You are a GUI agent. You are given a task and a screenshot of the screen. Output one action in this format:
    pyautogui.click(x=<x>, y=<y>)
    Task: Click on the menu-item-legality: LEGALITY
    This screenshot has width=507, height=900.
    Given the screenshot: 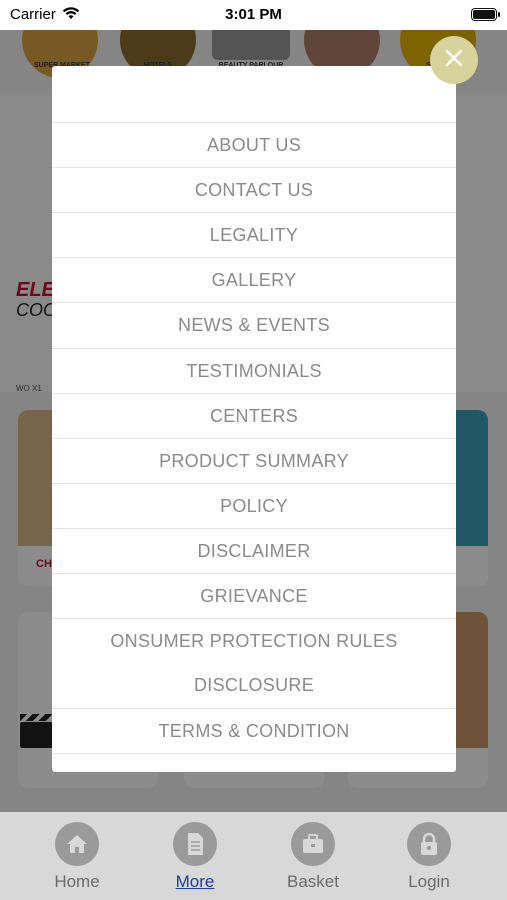 What is the action you would take?
    pyautogui.click(x=254, y=234)
    